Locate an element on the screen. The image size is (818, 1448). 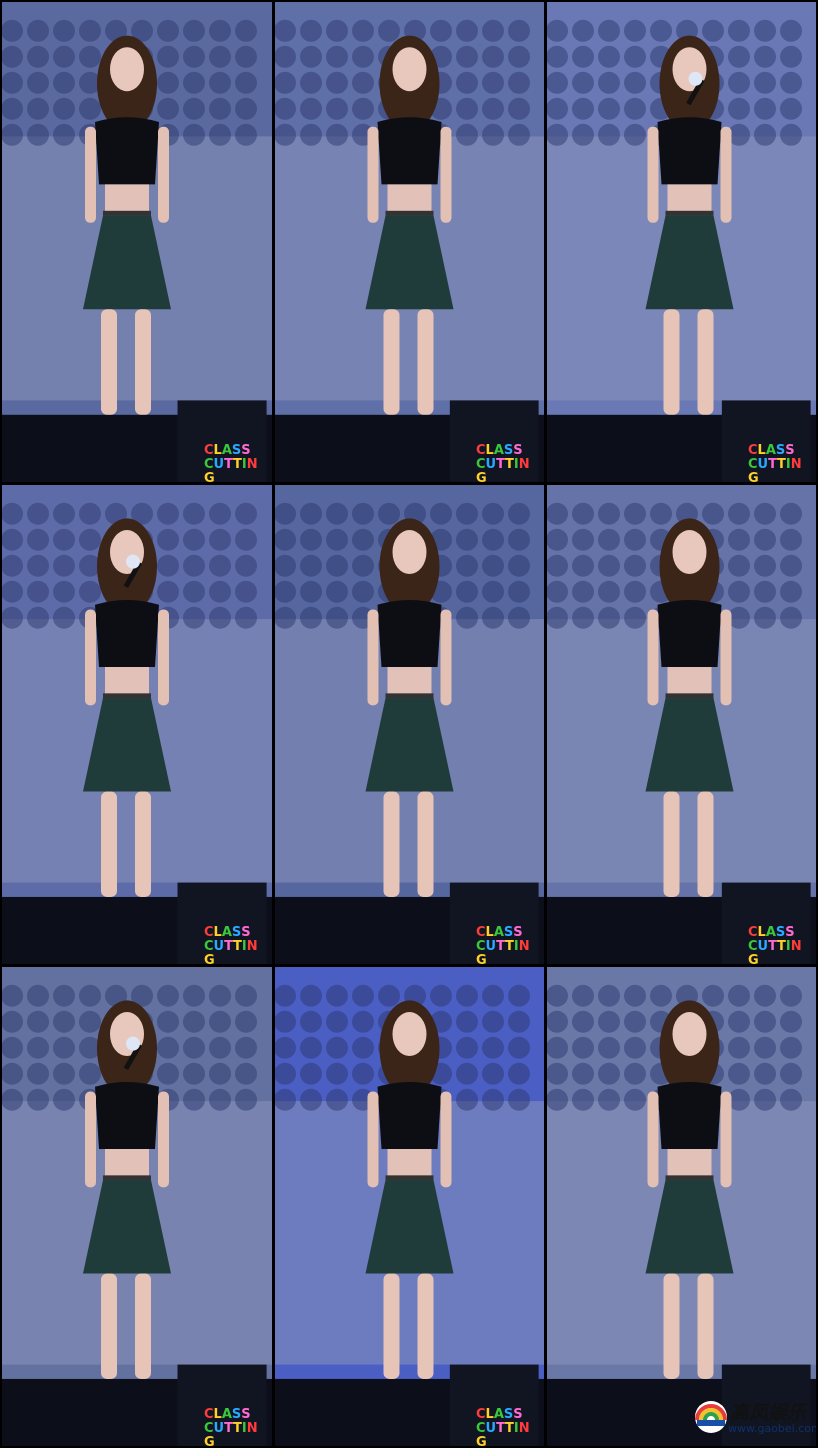
photo-panel-2: CLASS CUTTING is located at coordinates (409, 242).